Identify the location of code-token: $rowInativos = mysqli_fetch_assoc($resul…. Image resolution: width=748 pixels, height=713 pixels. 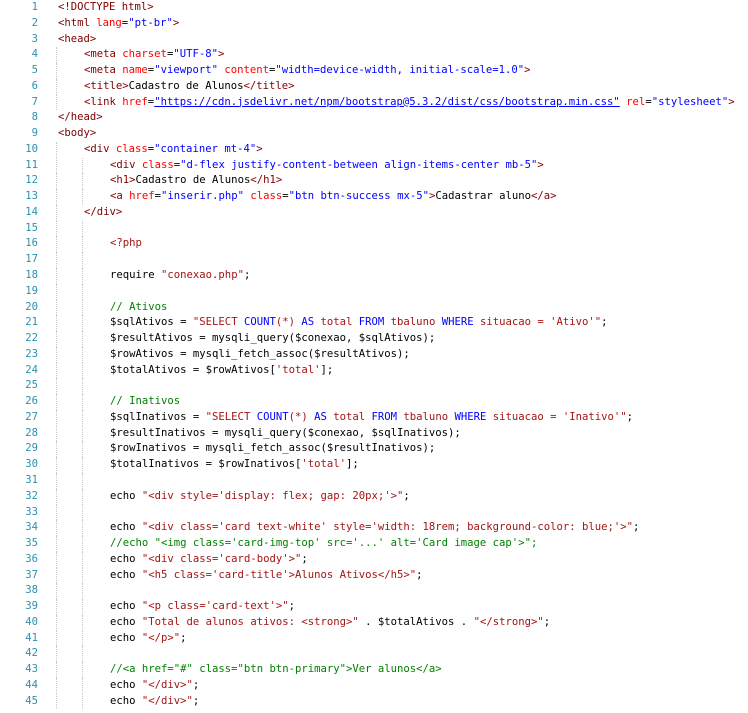
(273, 448).